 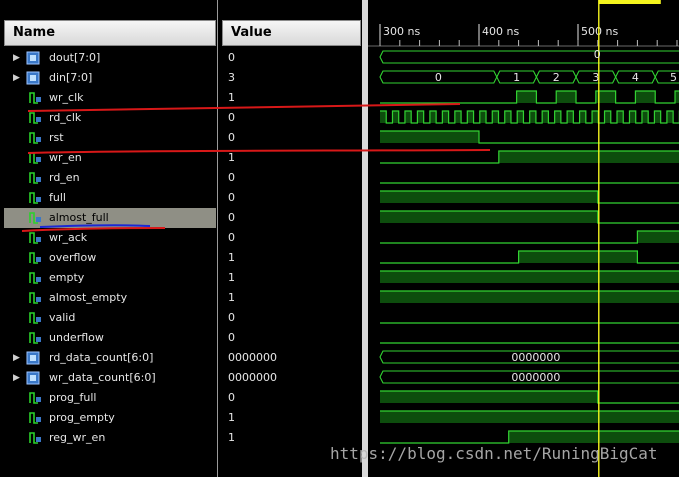 I want to click on signal-name: prog_full, so click(x=73, y=397).